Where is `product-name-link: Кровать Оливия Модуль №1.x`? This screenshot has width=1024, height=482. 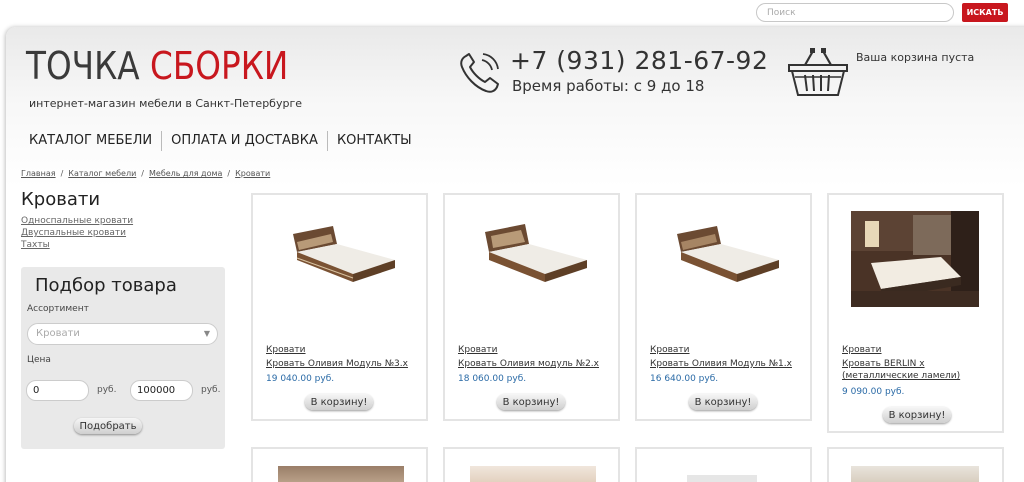
product-name-link: Кровать Оливия Модуль №1.x is located at coordinates (727, 364).